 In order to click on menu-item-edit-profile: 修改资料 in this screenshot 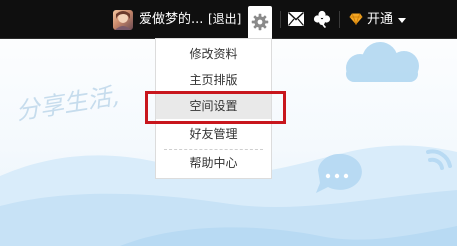, I will do `click(213, 54)`.